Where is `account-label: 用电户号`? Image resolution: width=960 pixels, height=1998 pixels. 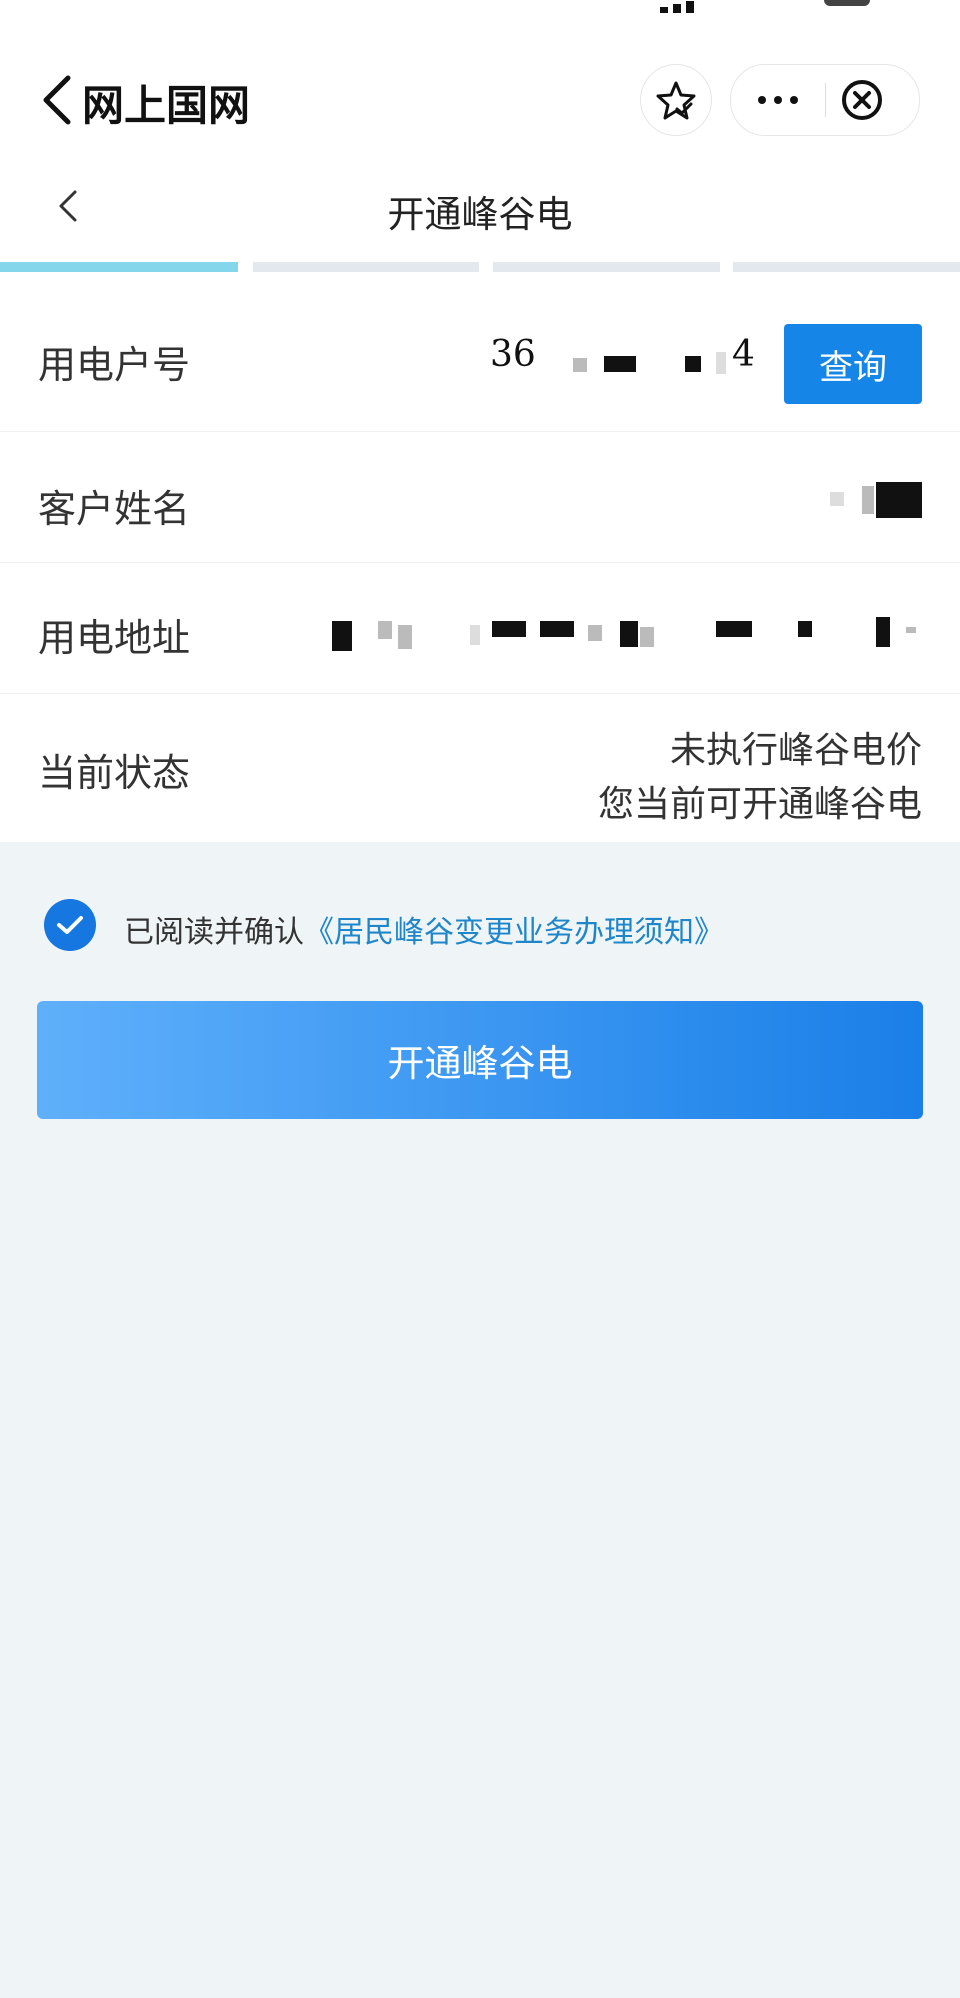
account-label: 用电户号 is located at coordinates (114, 365).